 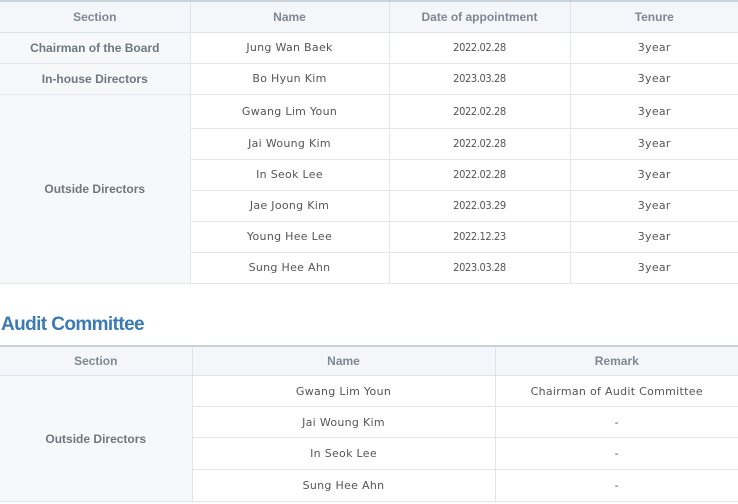 I want to click on audit-col-section: Section, so click(x=96, y=360).